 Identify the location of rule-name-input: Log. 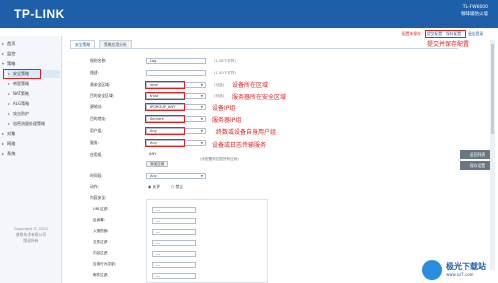
(176, 61).